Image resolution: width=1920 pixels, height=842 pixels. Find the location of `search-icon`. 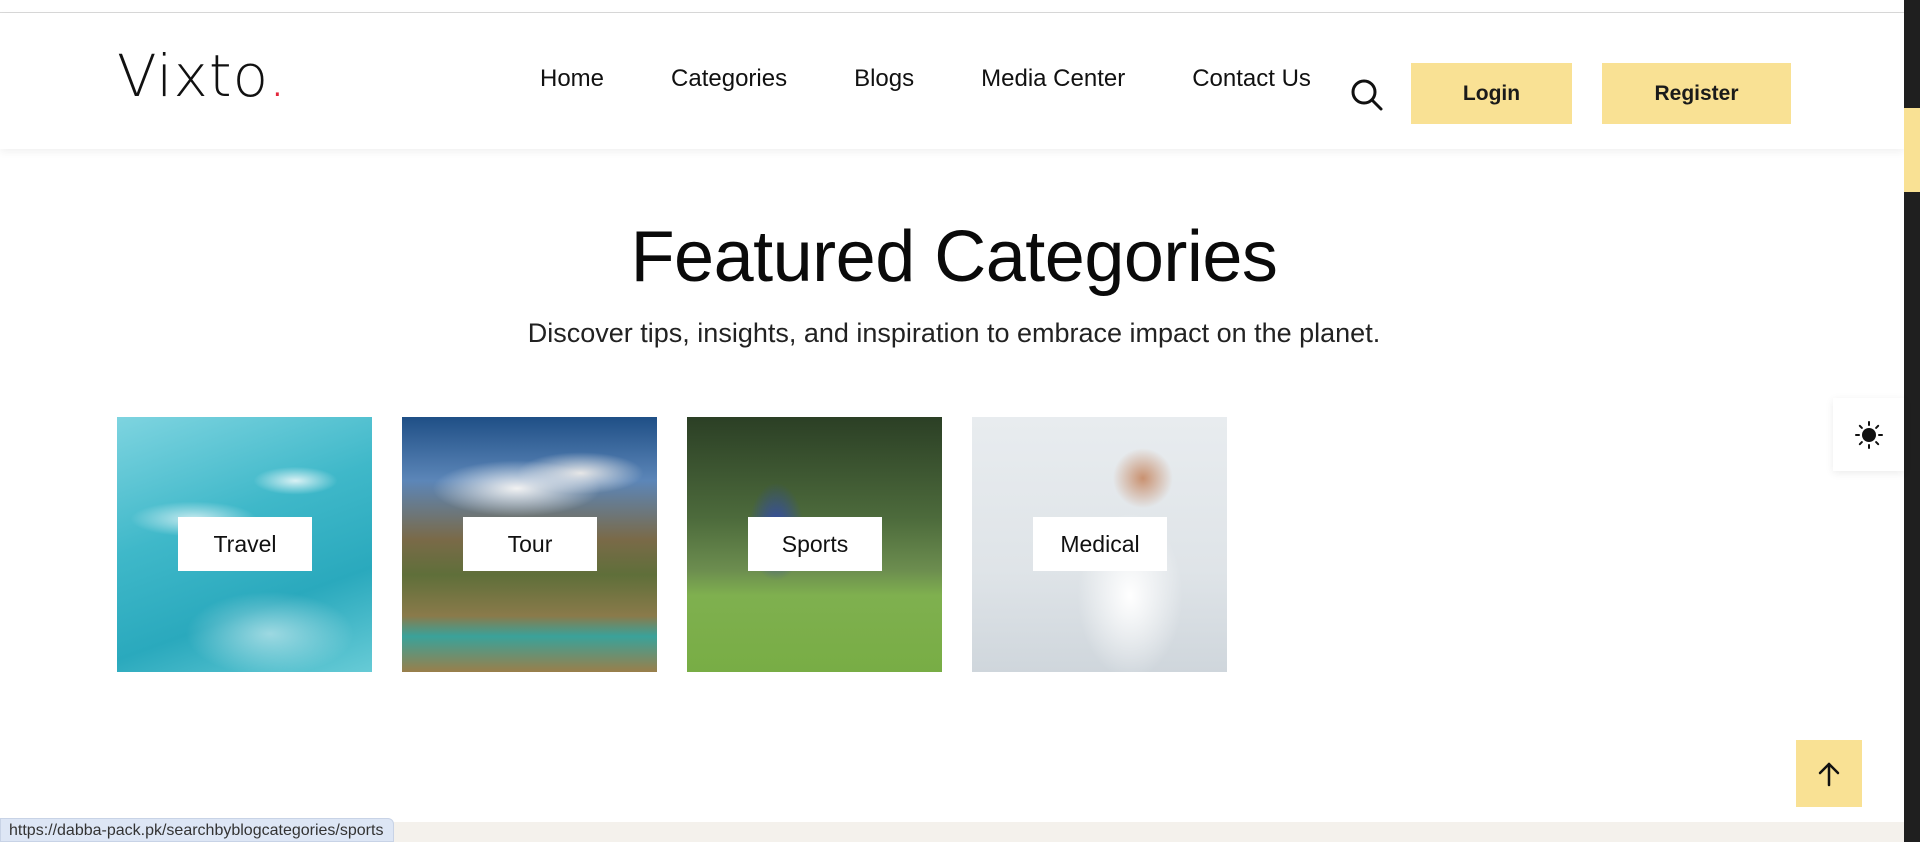

search-icon is located at coordinates (1367, 95).